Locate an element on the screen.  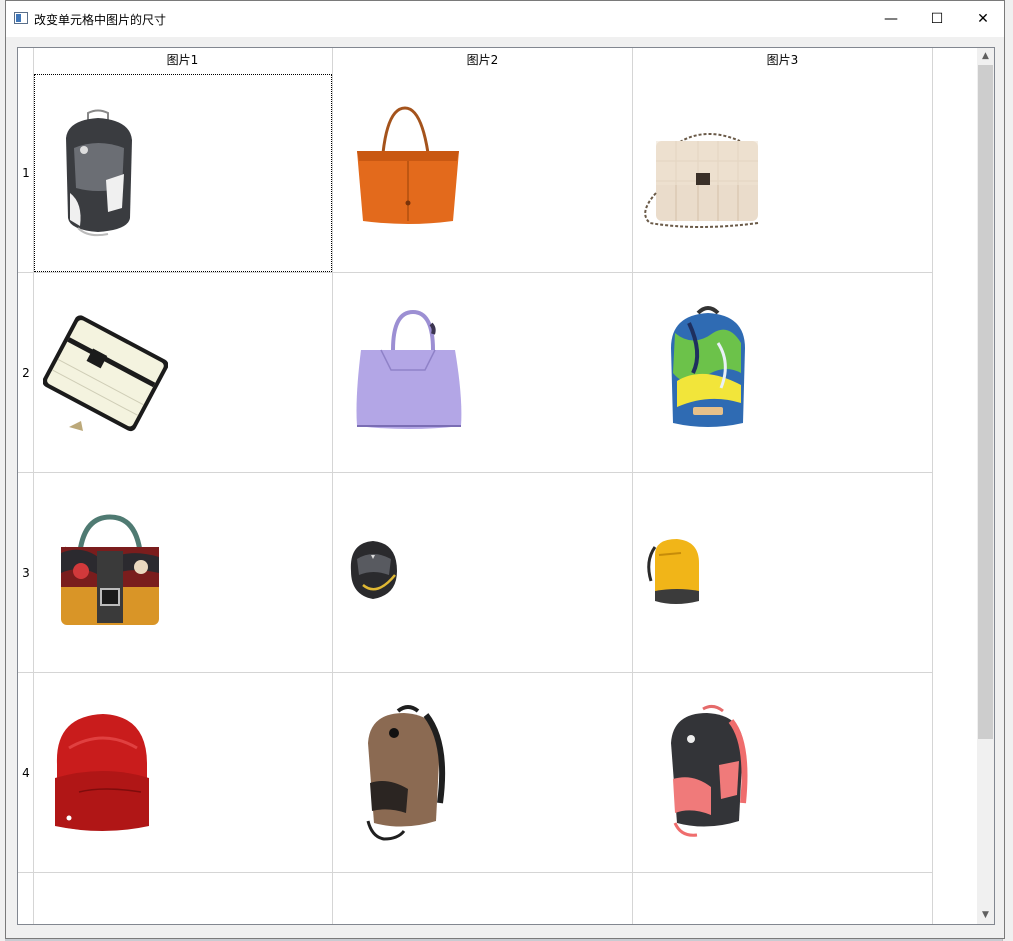
black-helmet-backpack-image is located at coordinates (373, 570).